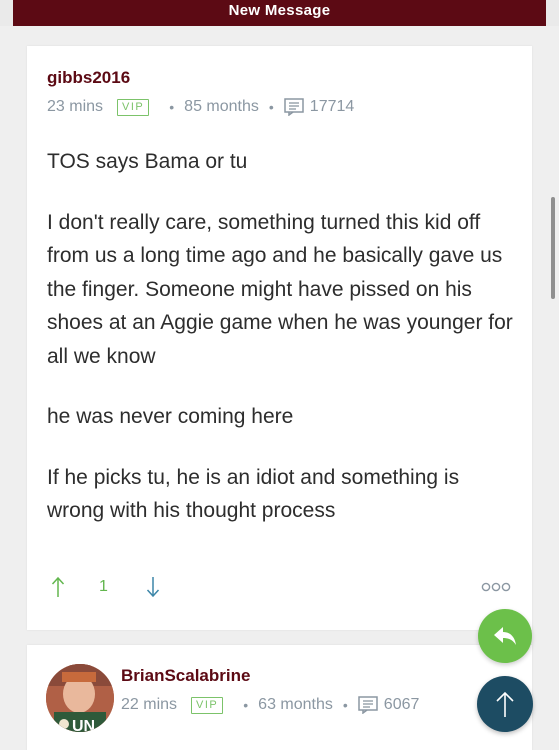 The image size is (559, 750). I want to click on avatar: UN, so click(80, 698).